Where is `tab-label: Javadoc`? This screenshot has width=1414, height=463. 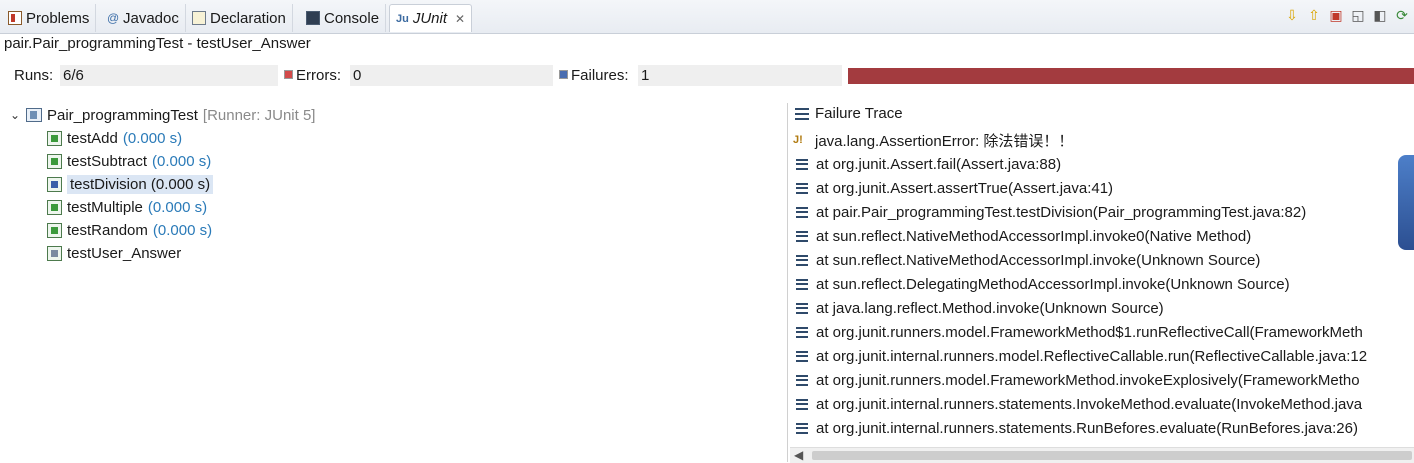 tab-label: Javadoc is located at coordinates (151, 18).